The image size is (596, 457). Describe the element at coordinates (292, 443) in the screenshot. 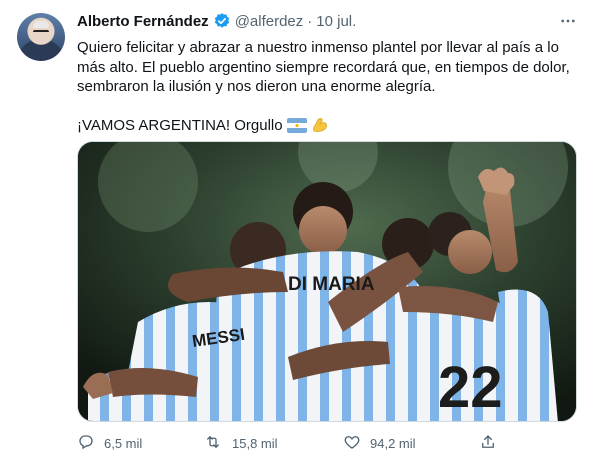

I see `tweet-actions: 6,5 mil 15,8 mil 94,2 mil` at that location.